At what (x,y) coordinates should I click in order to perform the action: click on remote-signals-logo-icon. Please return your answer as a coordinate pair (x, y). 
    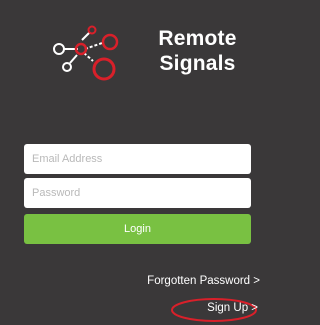
    Looking at the image, I should click on (86, 53).